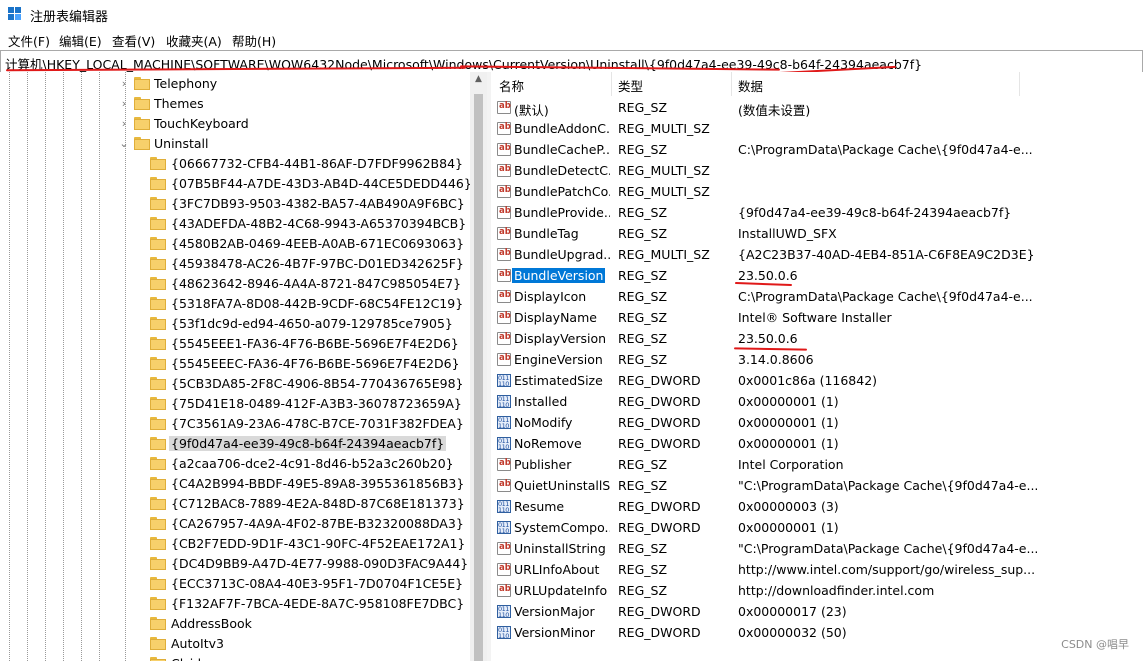  I want to click on value-row: Publisher REG_SZ Intel Corporation, so click(817, 464).